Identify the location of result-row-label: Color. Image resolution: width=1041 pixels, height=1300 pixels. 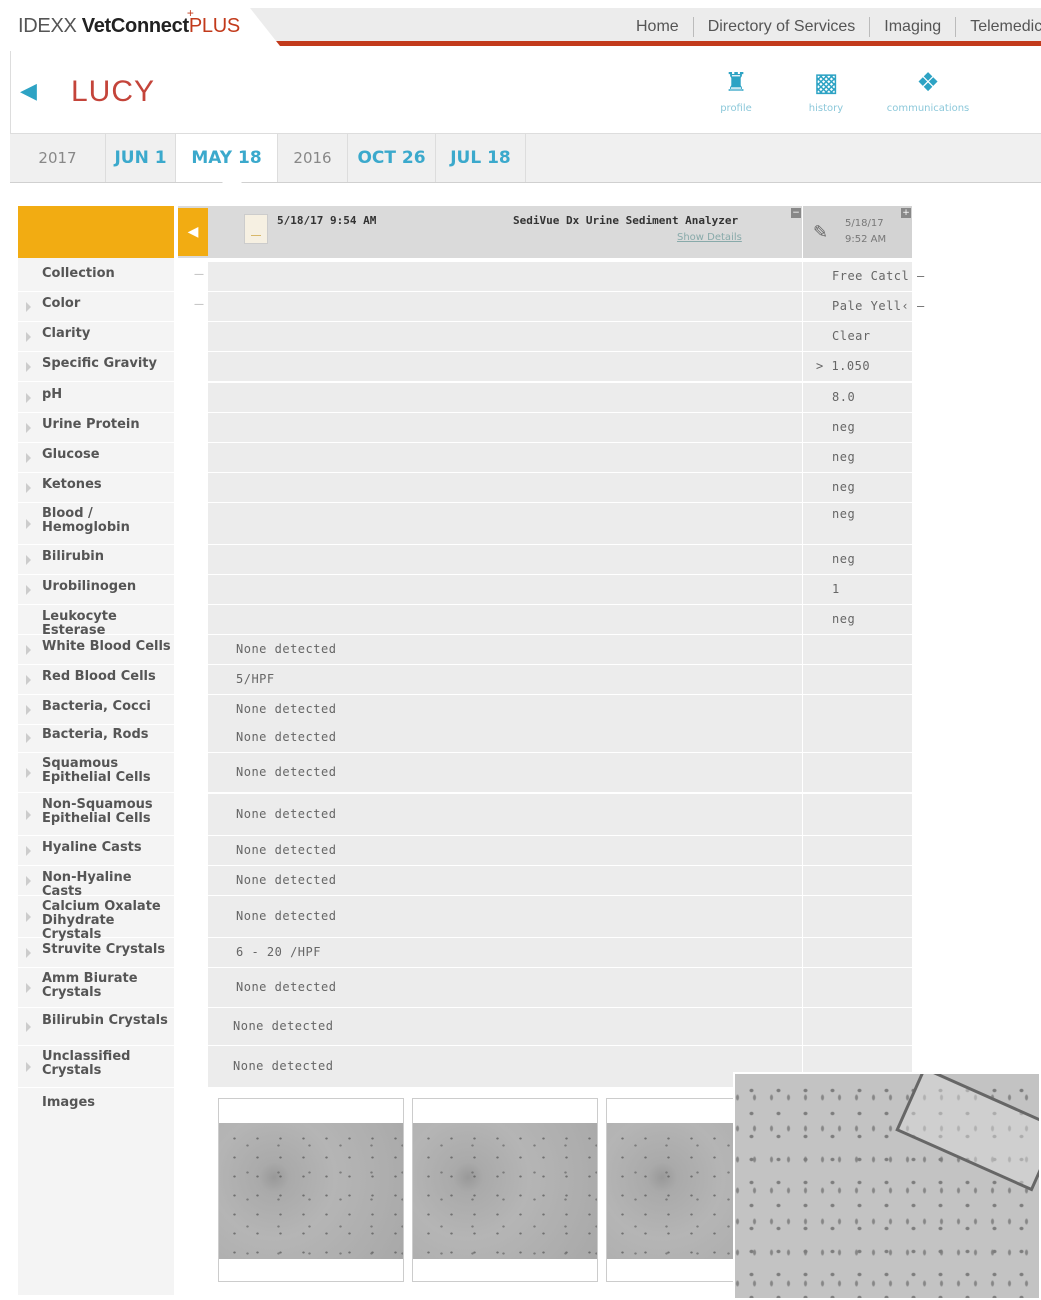
(96, 307).